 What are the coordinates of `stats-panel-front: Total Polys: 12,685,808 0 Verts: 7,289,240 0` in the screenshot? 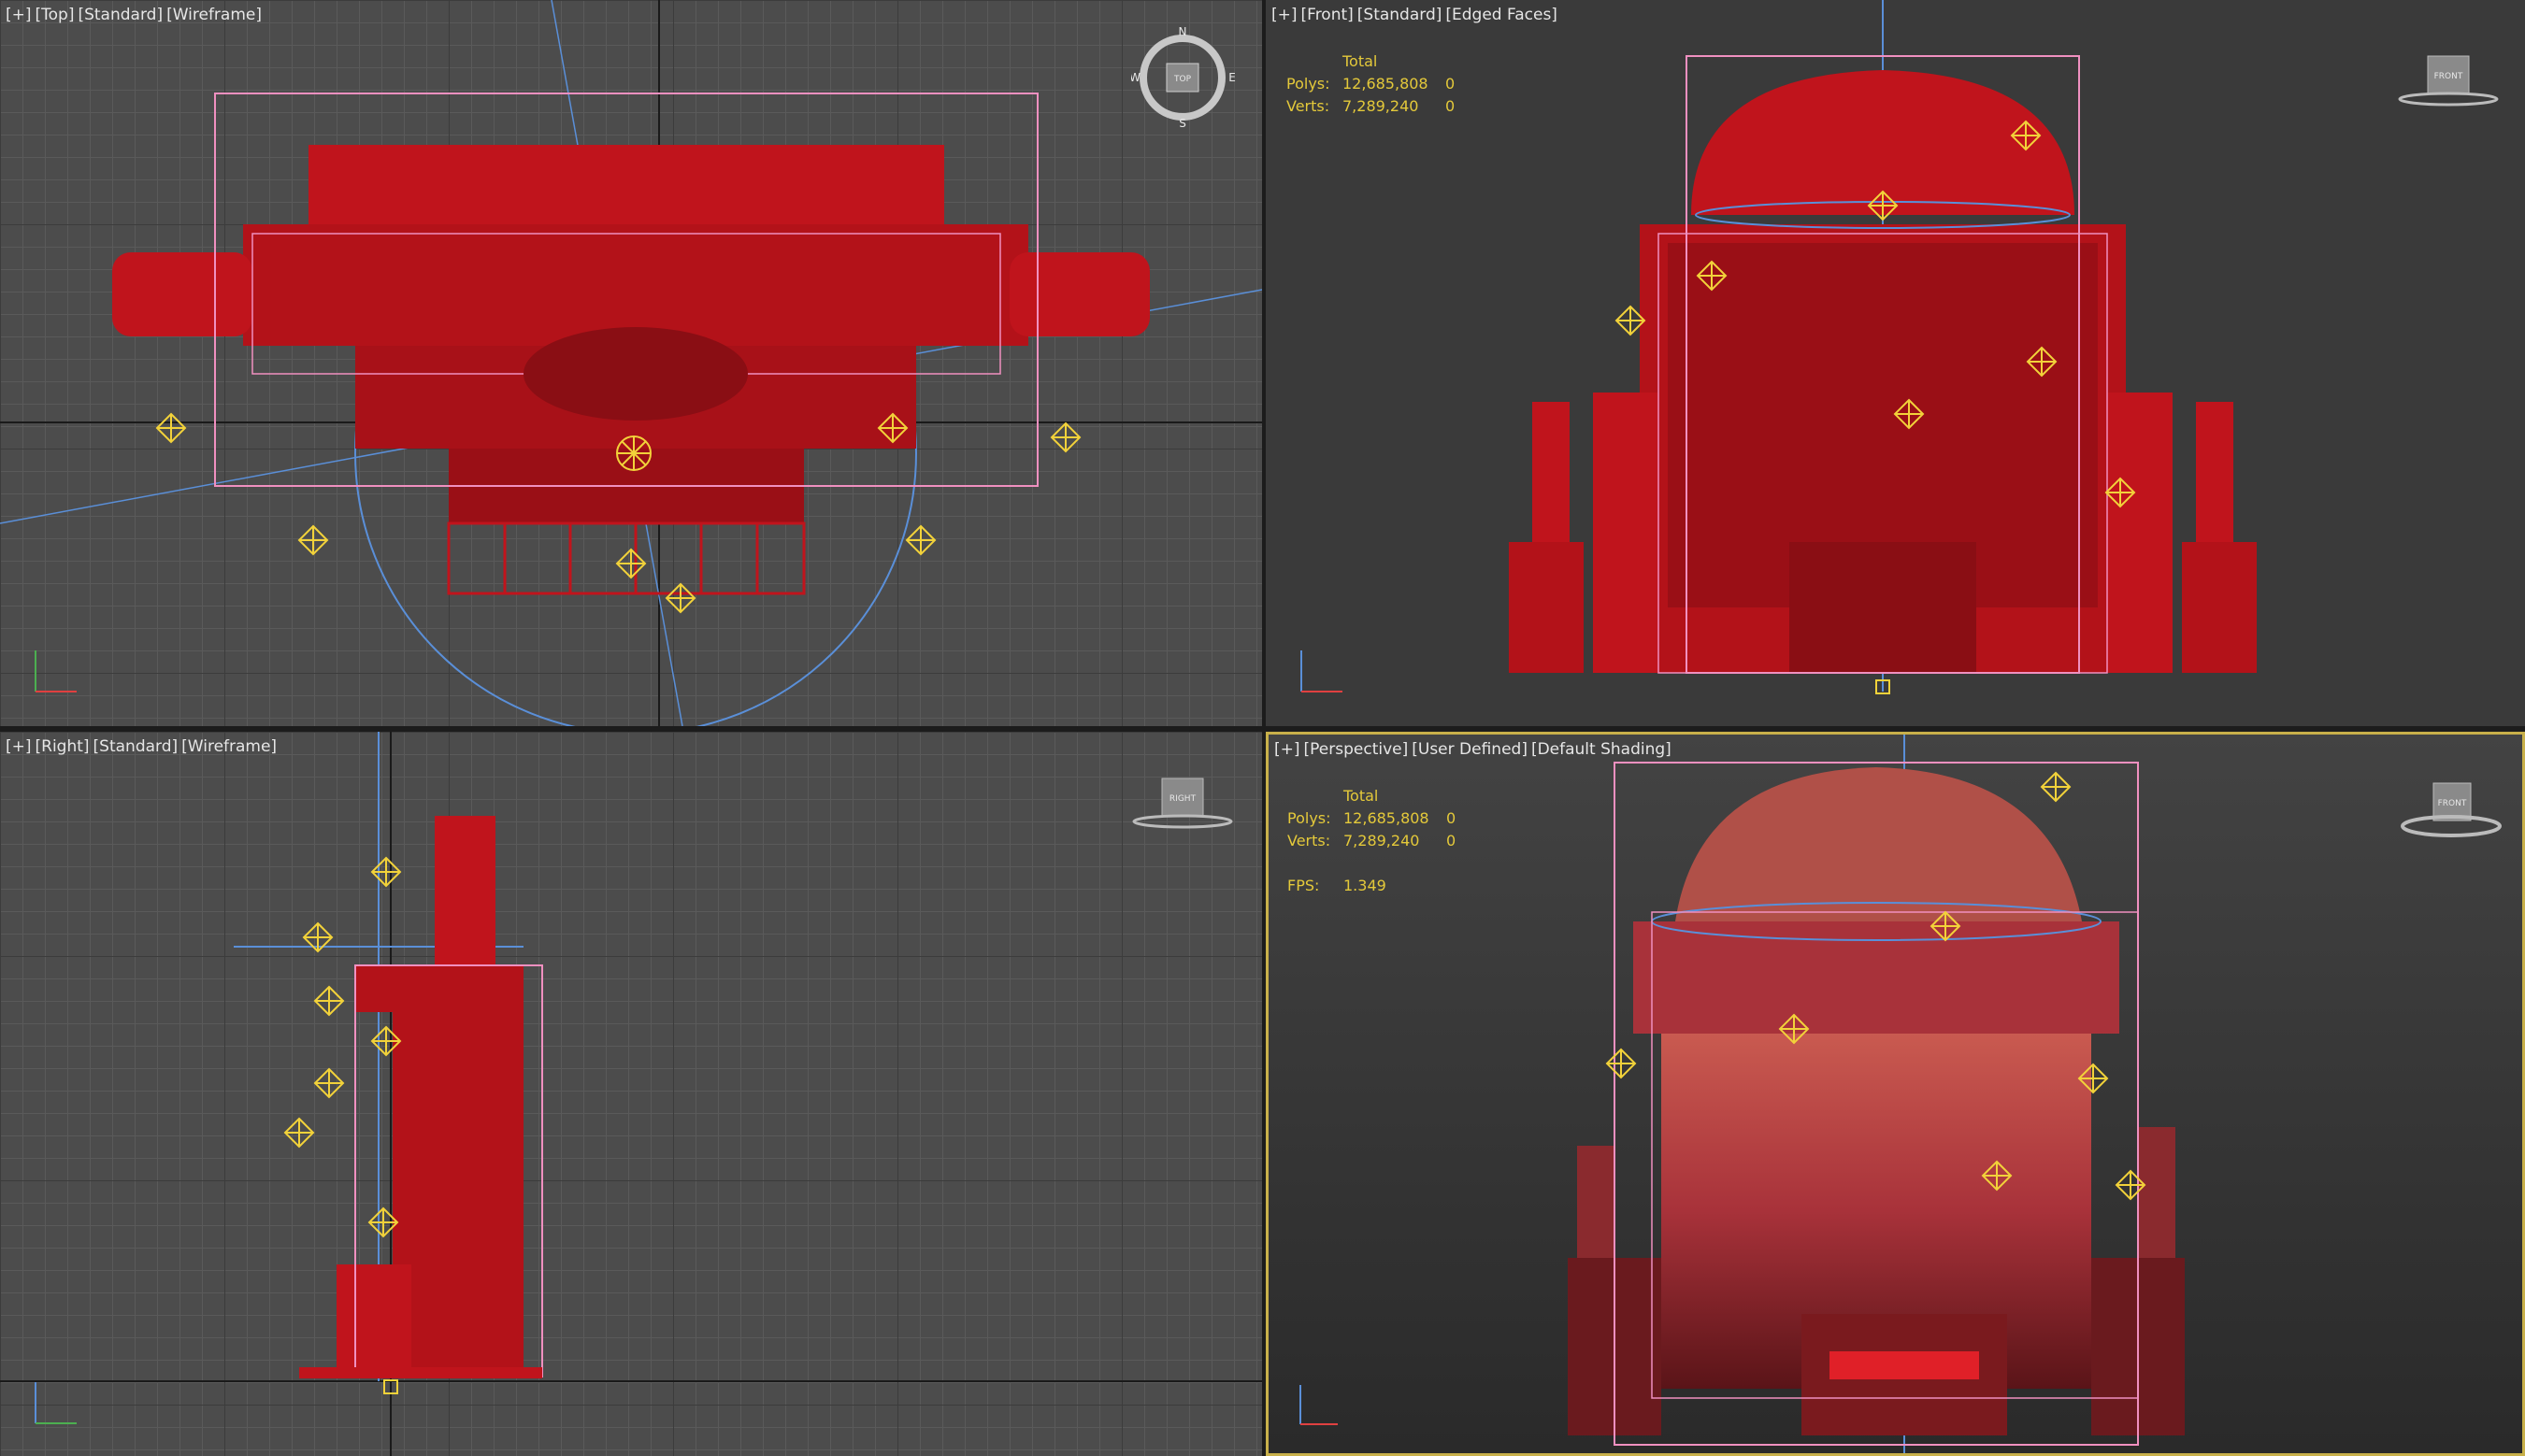 It's located at (1407, 86).